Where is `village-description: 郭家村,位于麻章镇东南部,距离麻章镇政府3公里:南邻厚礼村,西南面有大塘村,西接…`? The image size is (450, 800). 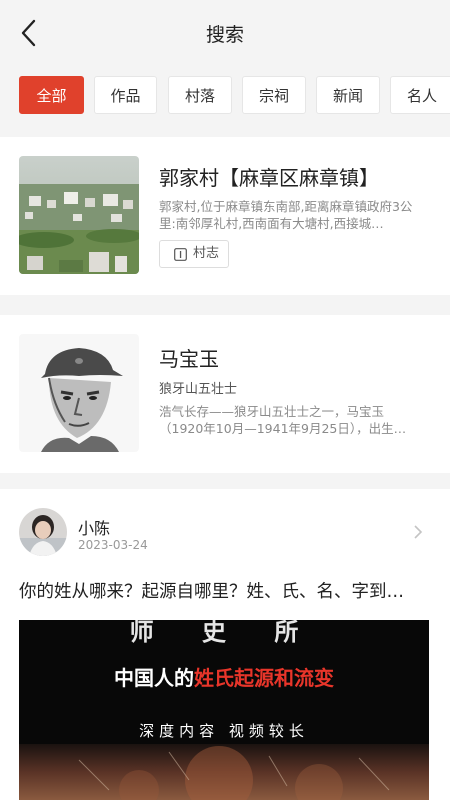 village-description: 郭家村,位于麻章镇东南部,距离麻章镇政府3公里:南邻厚礼村,西南面有大塘村,西接… is located at coordinates (286, 215).